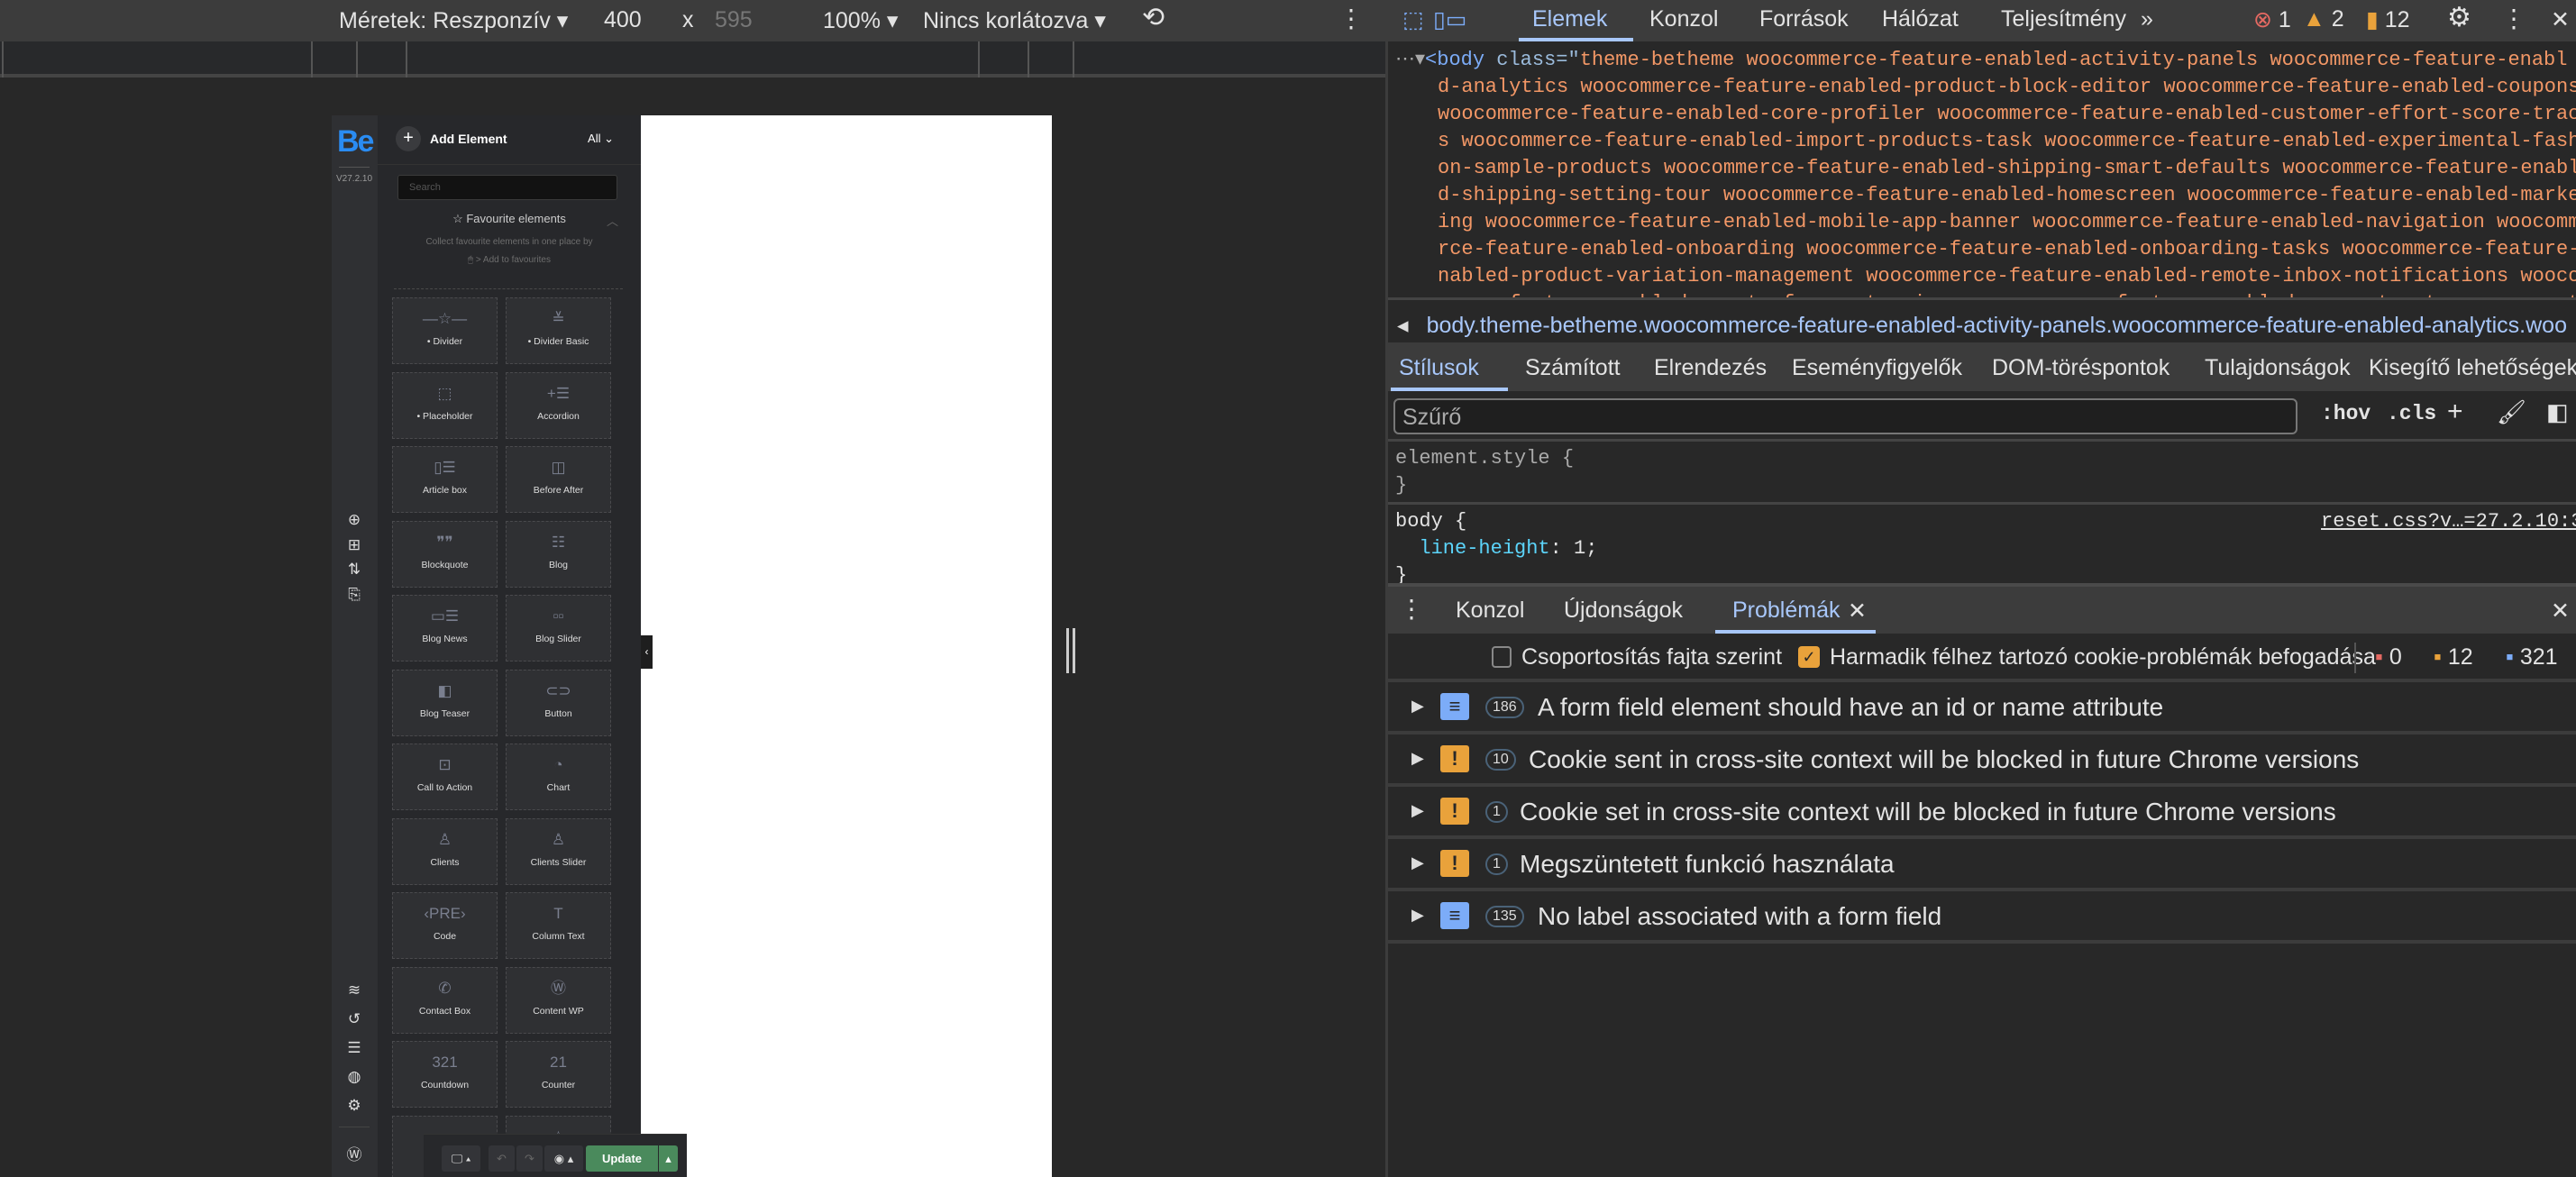 The image size is (2576, 1177). What do you see at coordinates (2345, 413) in the screenshot?
I see `hov-button: :hov` at bounding box center [2345, 413].